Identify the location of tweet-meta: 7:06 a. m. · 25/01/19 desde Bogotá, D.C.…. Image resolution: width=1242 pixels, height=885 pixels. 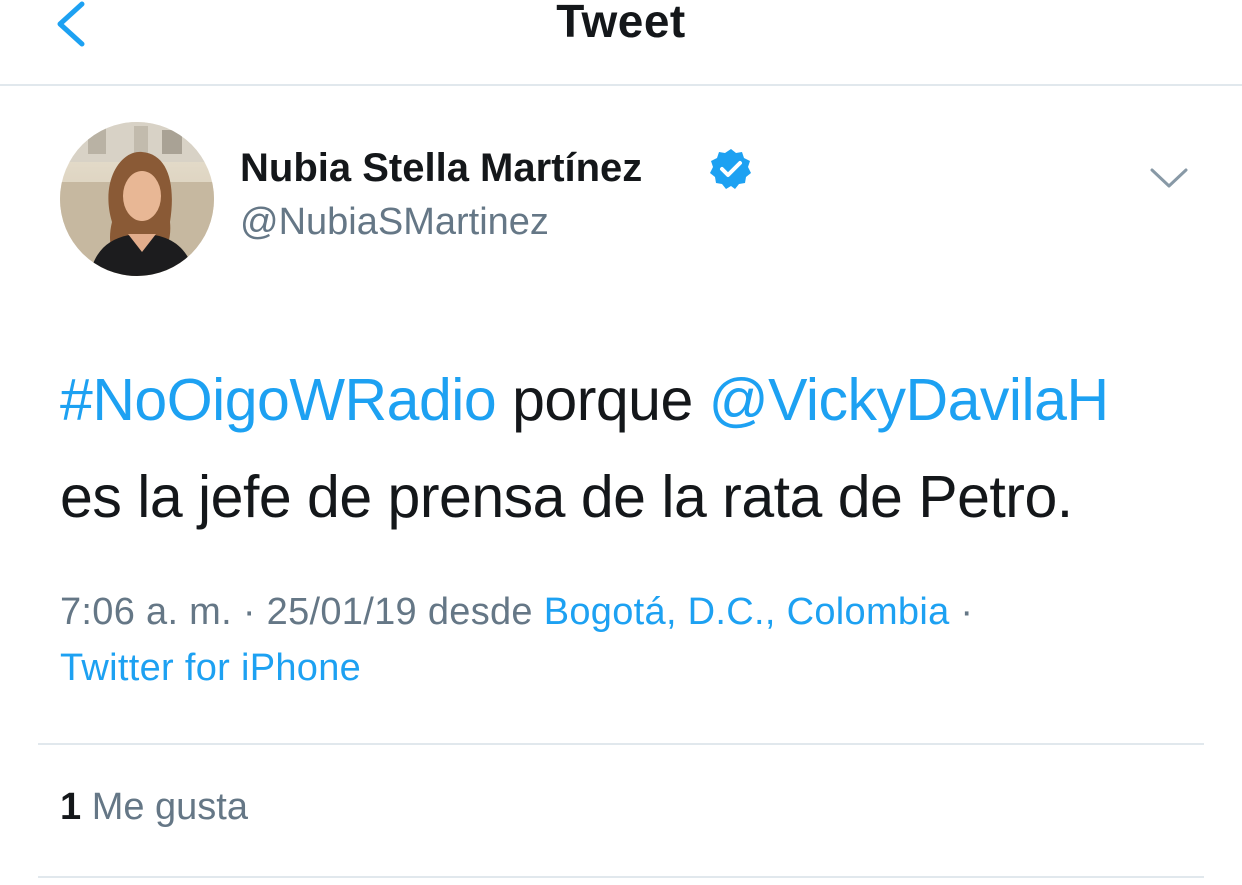
(635, 640).